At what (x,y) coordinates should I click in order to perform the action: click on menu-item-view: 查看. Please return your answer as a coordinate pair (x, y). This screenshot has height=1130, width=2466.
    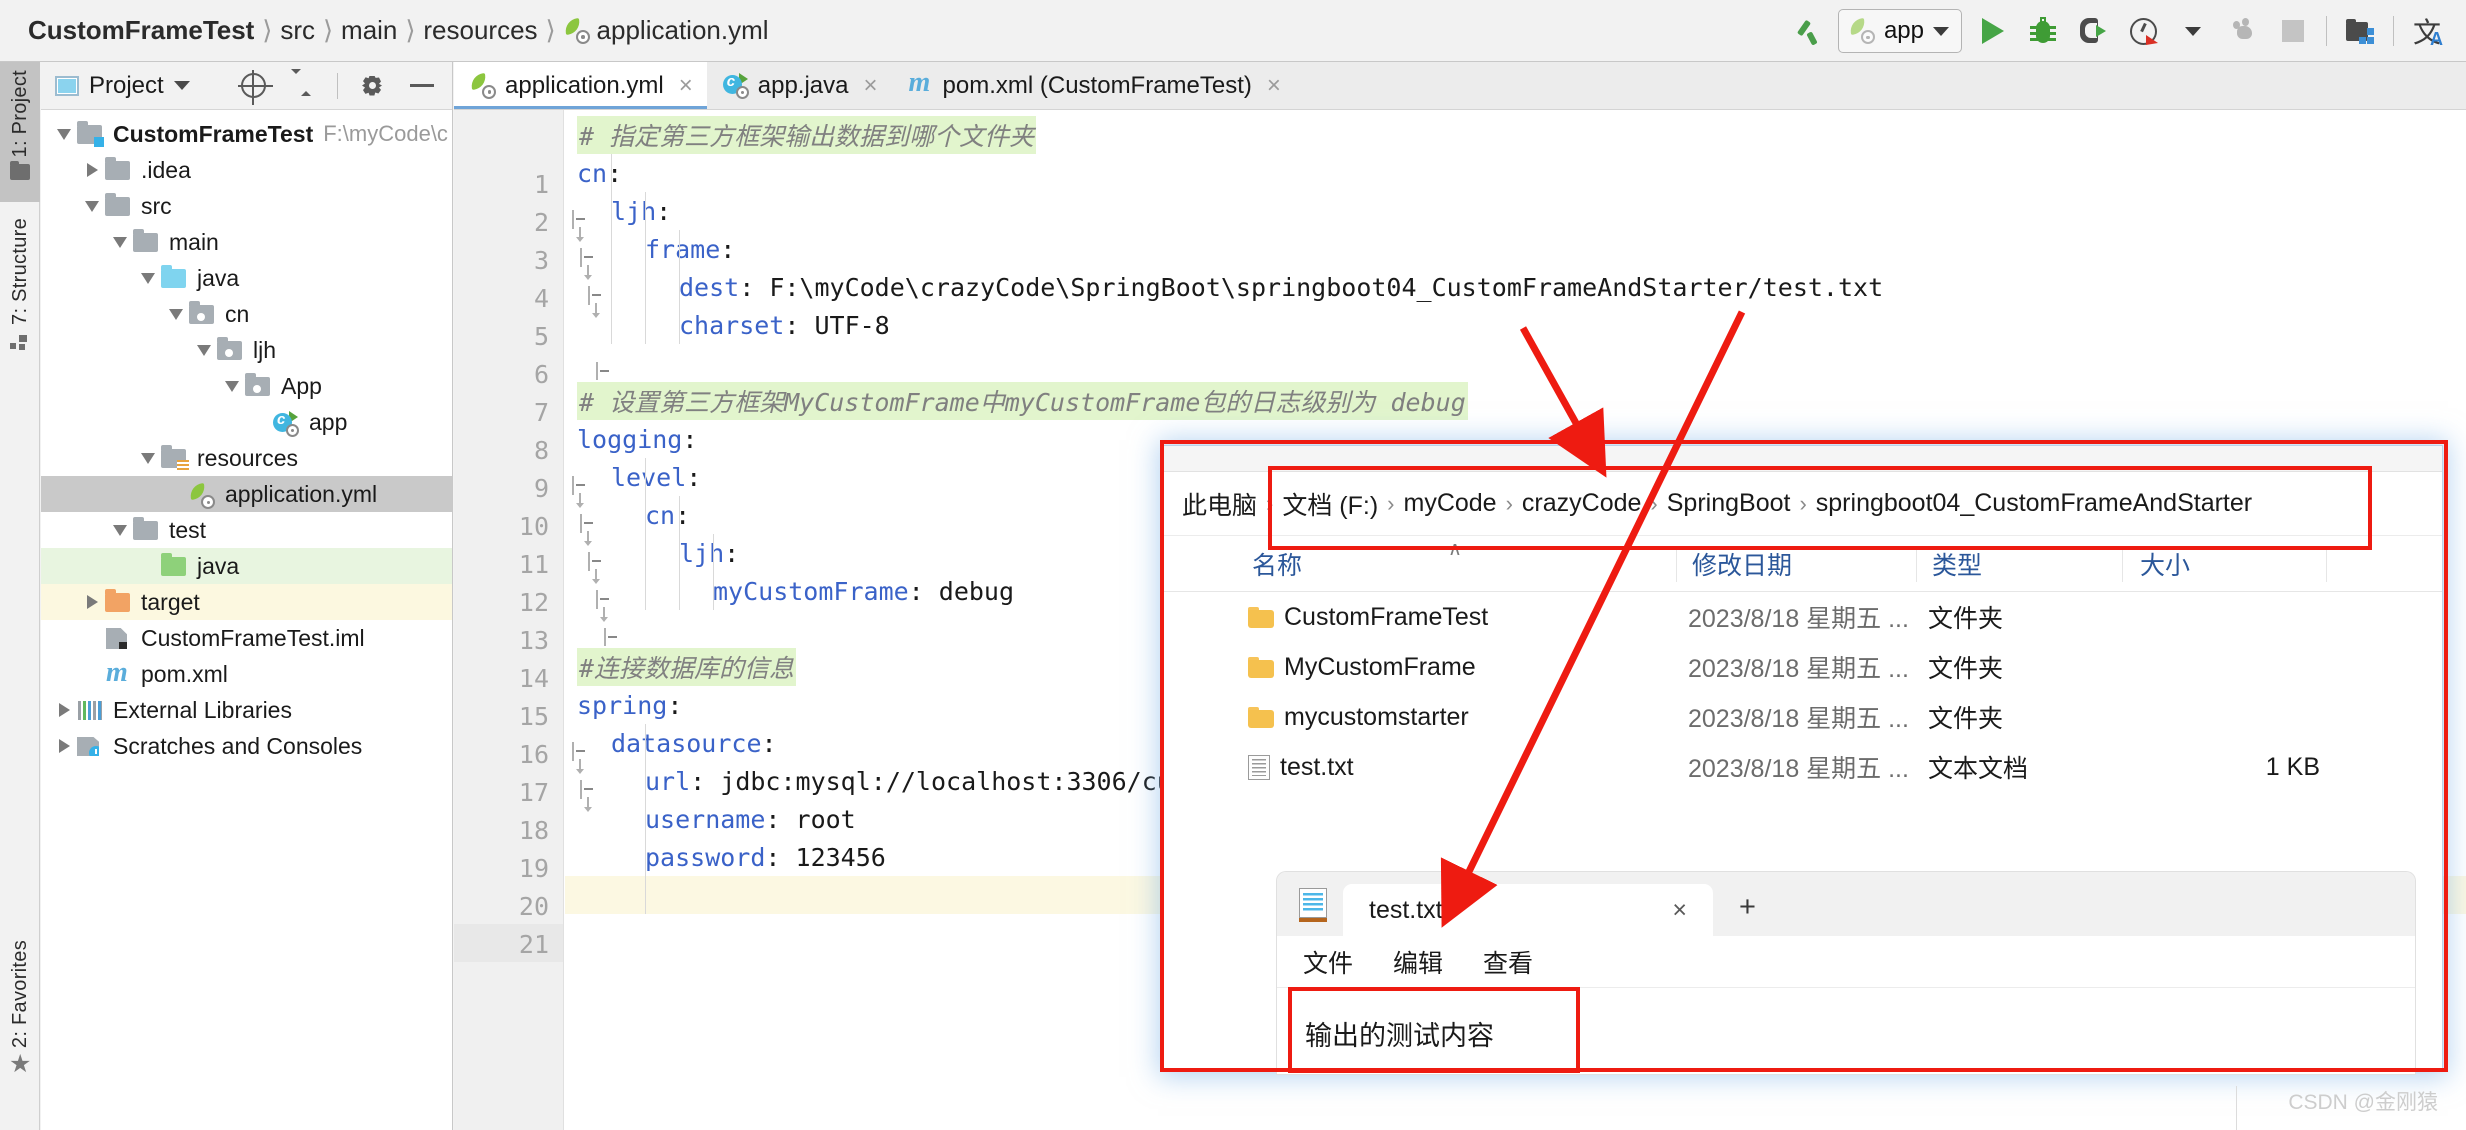
    Looking at the image, I should click on (1508, 962).